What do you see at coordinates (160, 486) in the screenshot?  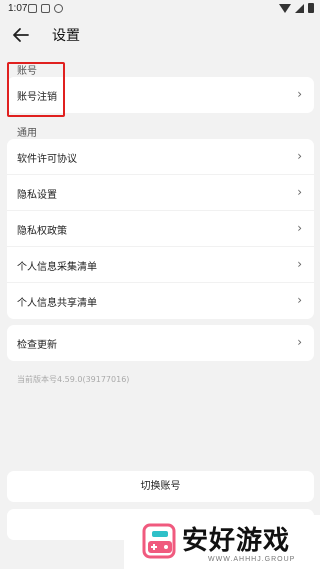 I see `switch-account-button: 切换账号` at bounding box center [160, 486].